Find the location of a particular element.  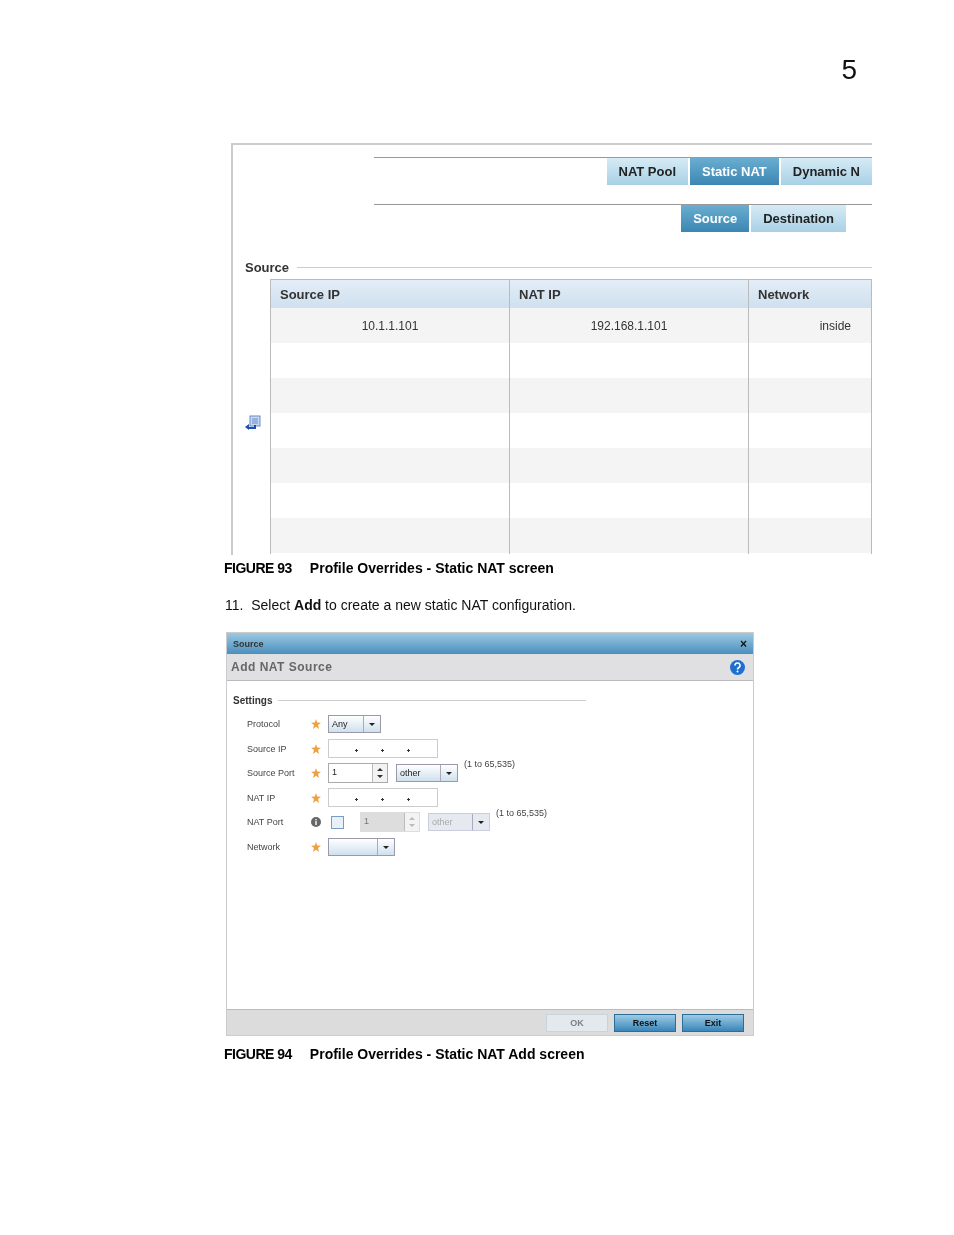

dropdown: other is located at coordinates (427, 773).